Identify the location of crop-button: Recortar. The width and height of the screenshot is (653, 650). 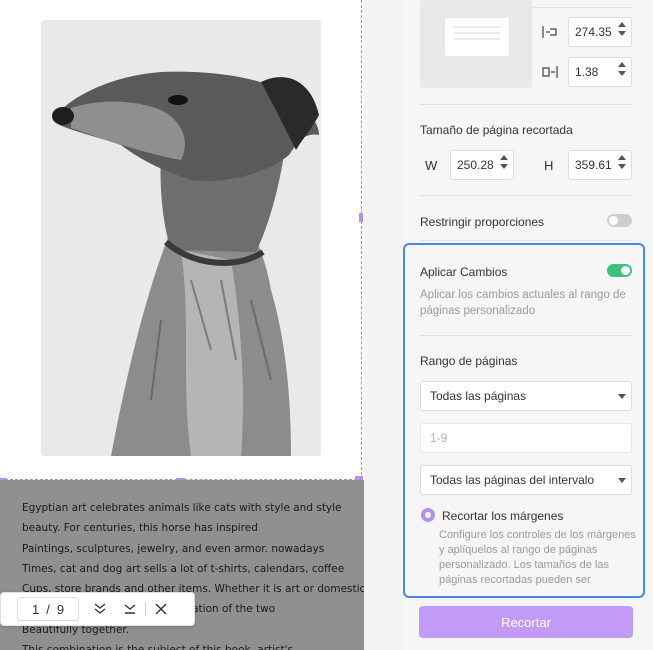
(526, 622).